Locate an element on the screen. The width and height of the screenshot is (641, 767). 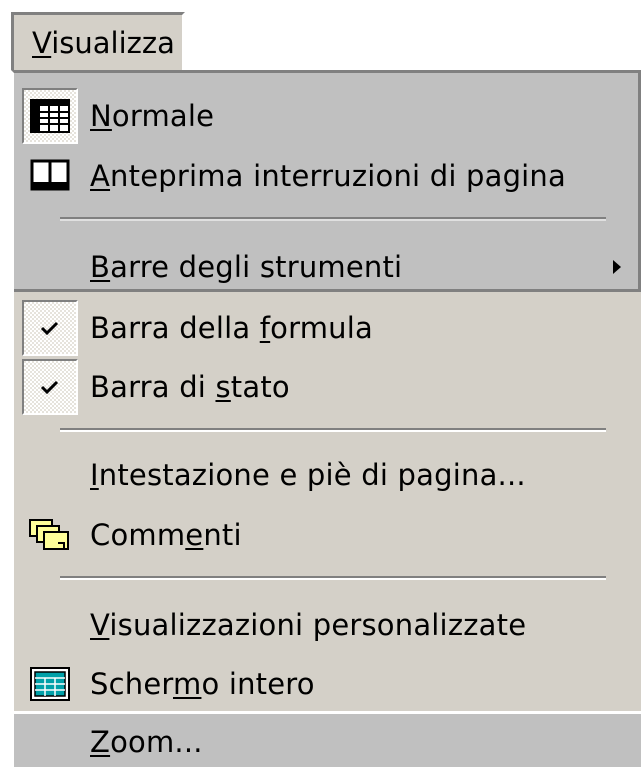
menu-item-visualizzazioni-personalizzate: Visualizzazioni personalizzate is located at coordinates (327, 625).